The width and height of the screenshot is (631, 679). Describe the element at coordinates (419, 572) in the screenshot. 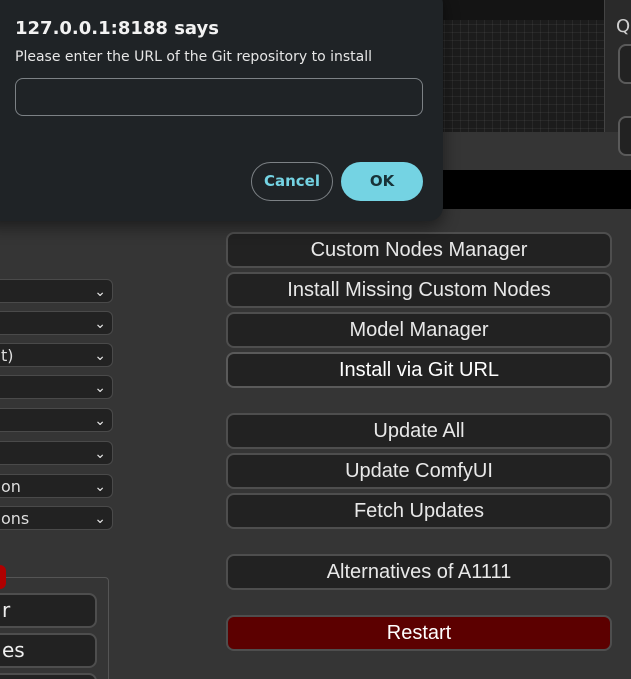

I see `alternatives-of-a1111-button: Alternatives of A1111` at that location.